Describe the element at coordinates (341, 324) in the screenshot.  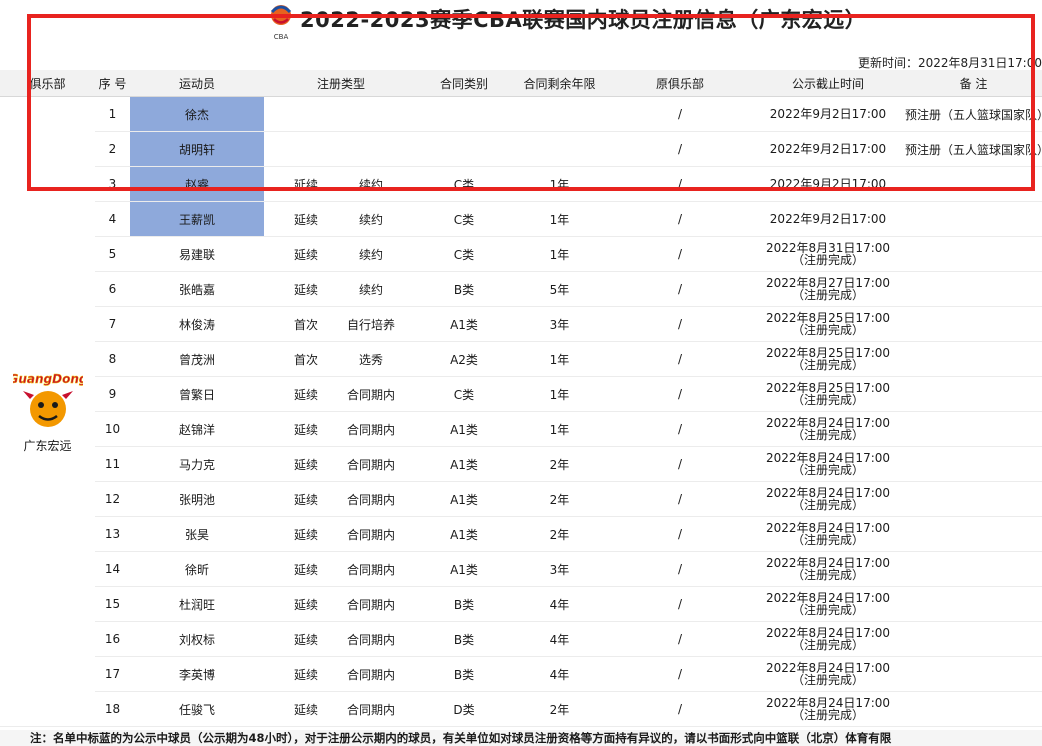
I see `registration-type: 首次 自行培养` at that location.